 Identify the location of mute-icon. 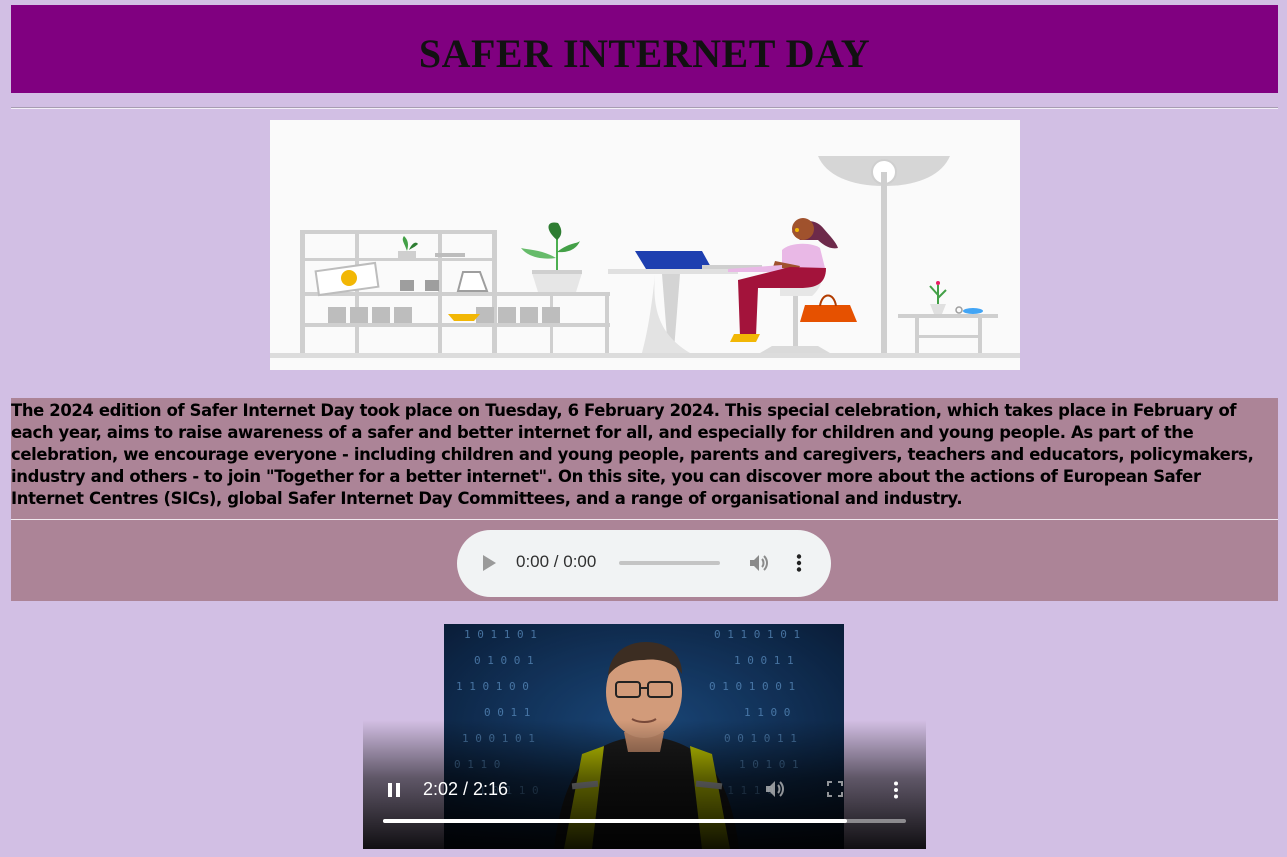
(775, 789).